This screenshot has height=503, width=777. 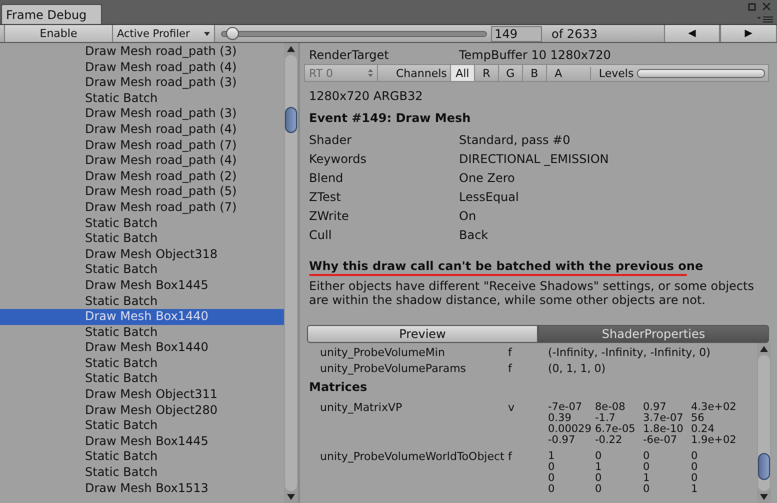 I want to click on panel-tab: Preview, so click(x=422, y=334).